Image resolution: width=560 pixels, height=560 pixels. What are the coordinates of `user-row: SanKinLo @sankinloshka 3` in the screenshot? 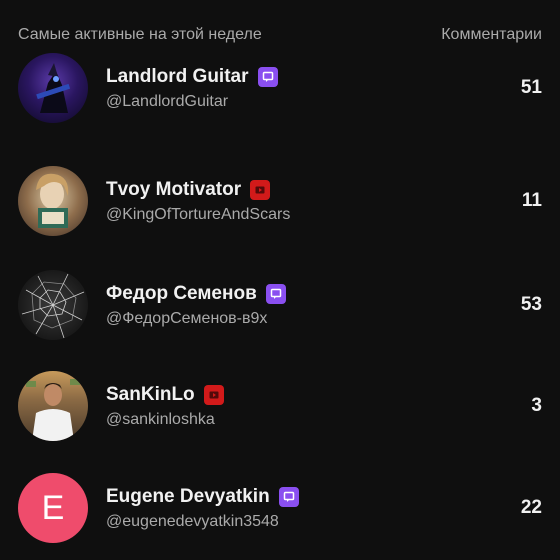 It's located at (280, 406).